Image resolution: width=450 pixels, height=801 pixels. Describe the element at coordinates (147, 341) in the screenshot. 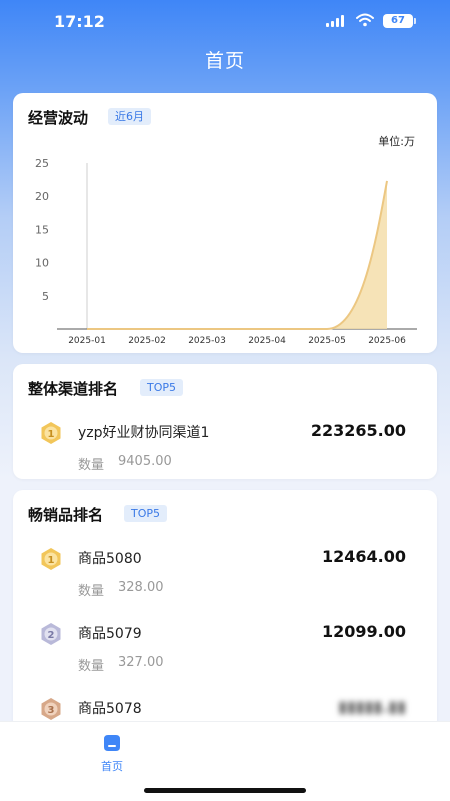

I see `x-tick-label: 2025-02` at that location.